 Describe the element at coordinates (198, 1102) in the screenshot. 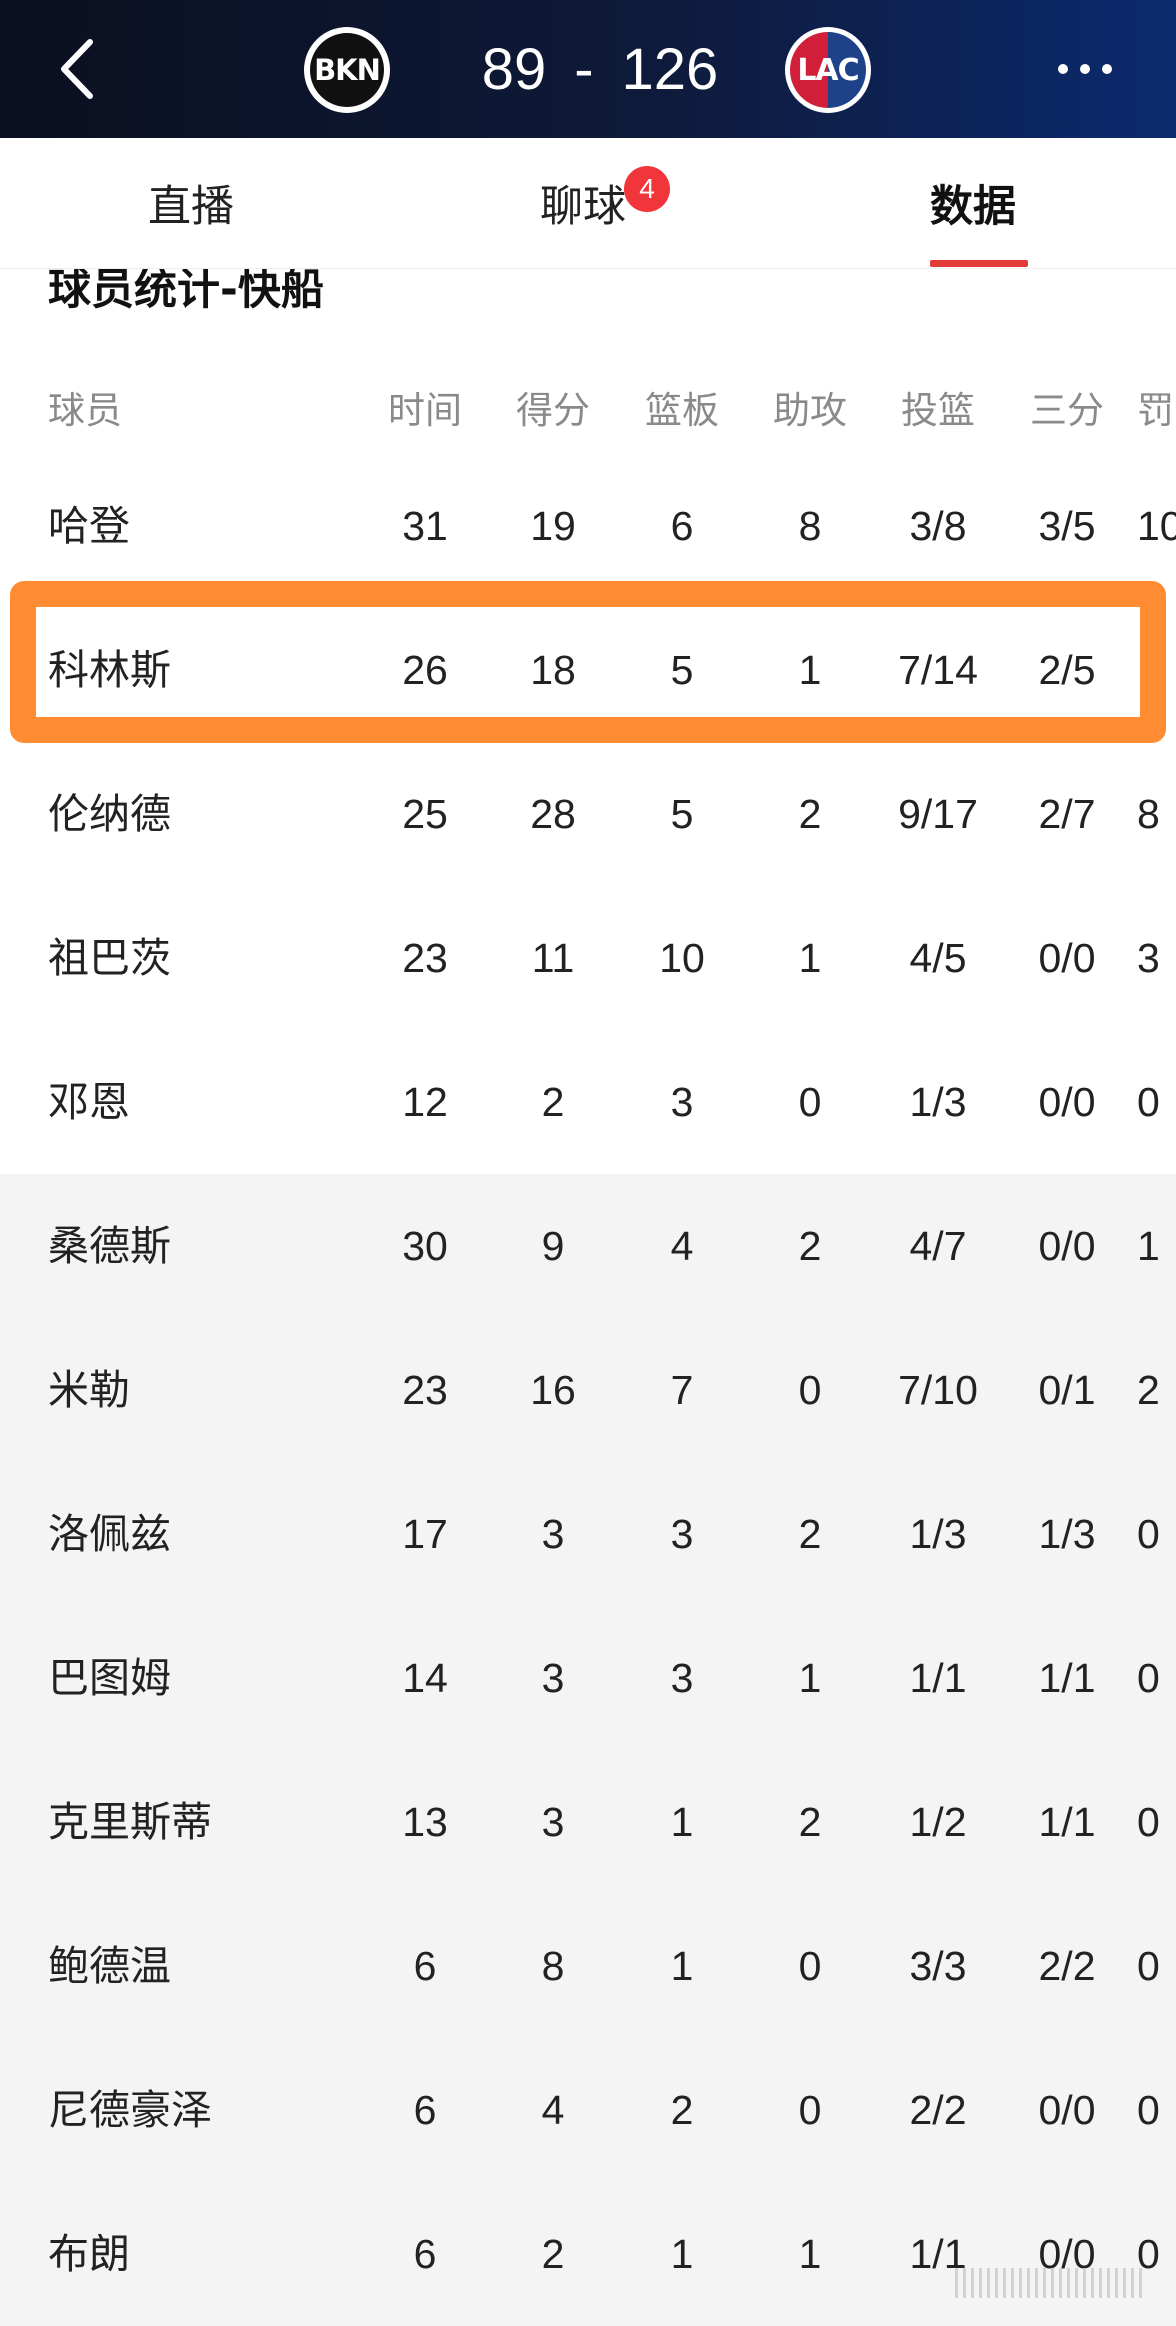

I see `player-name: 邓恩` at that location.